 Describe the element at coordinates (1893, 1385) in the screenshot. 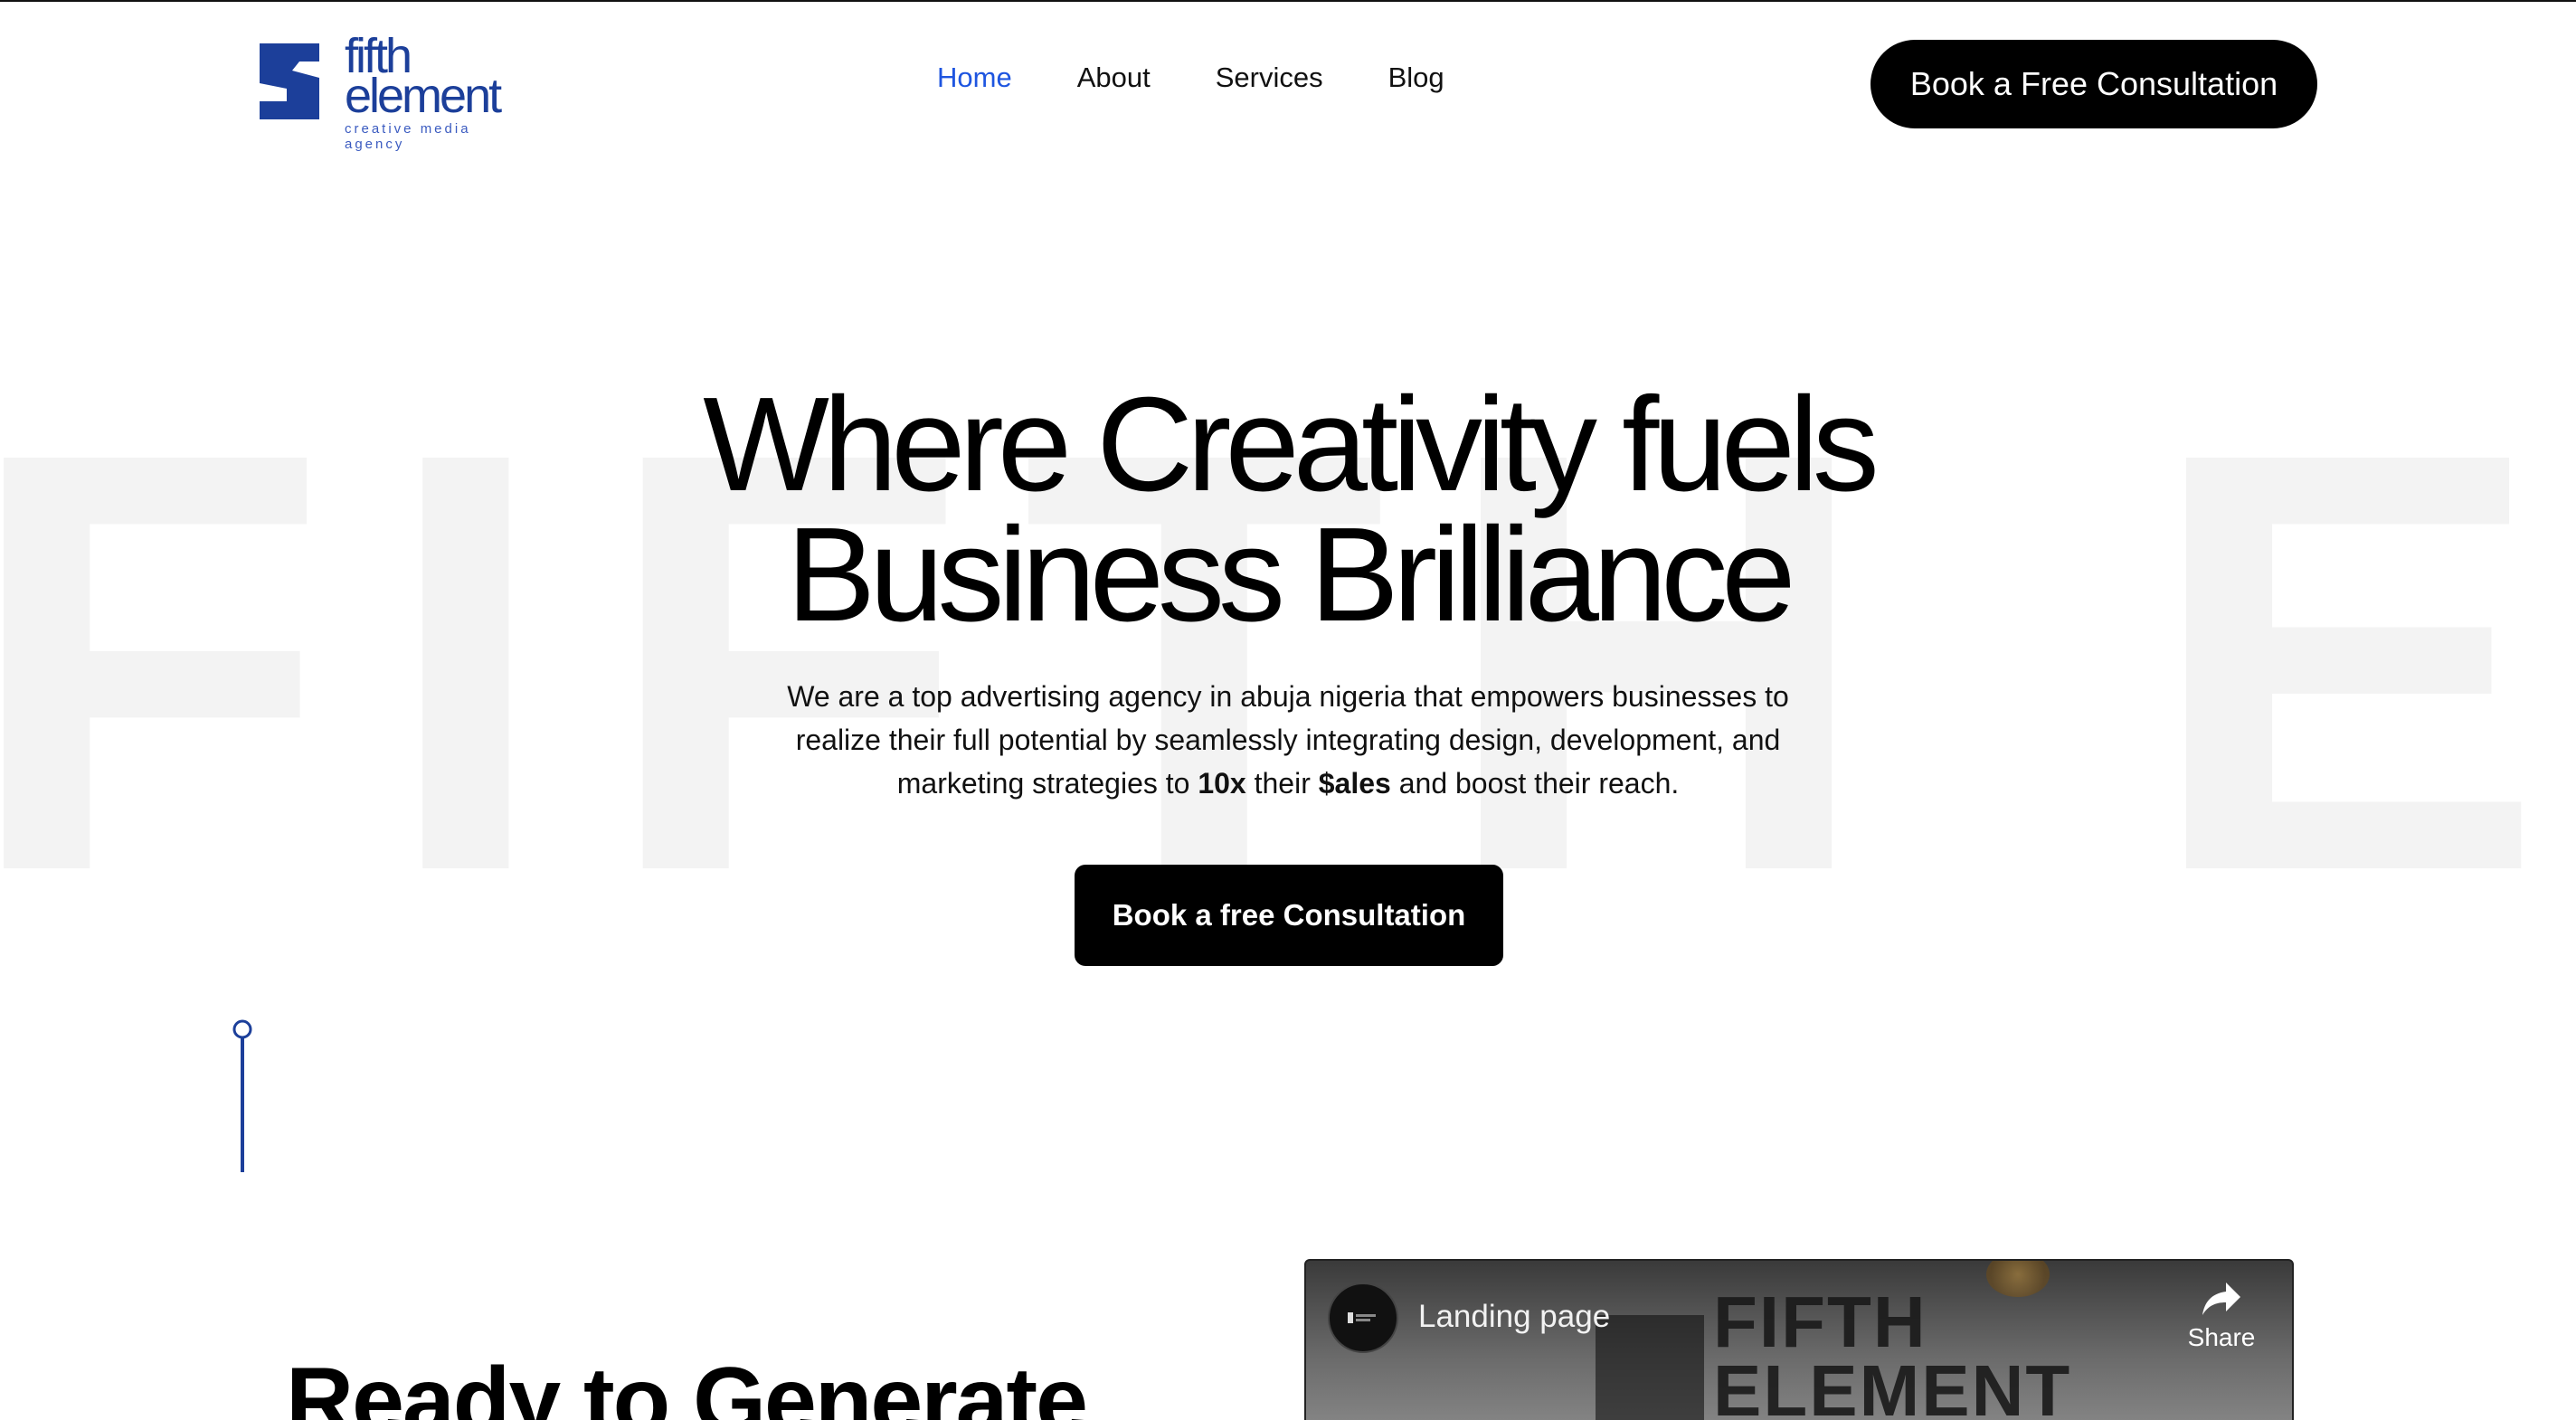

I see `video-signage-line-2: ELEMENT` at that location.